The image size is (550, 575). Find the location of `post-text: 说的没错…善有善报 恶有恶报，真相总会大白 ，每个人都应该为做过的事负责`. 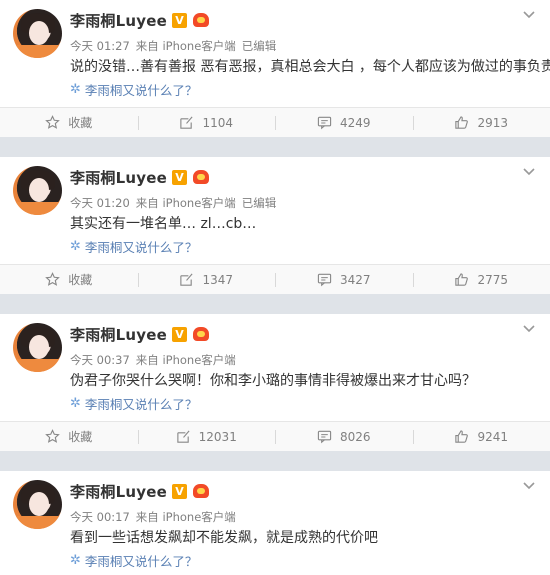

post-text: 说的没错…善有善报 恶有恶报，真相总会大白 ，每个人都应该为做过的事负责 is located at coordinates (310, 67).